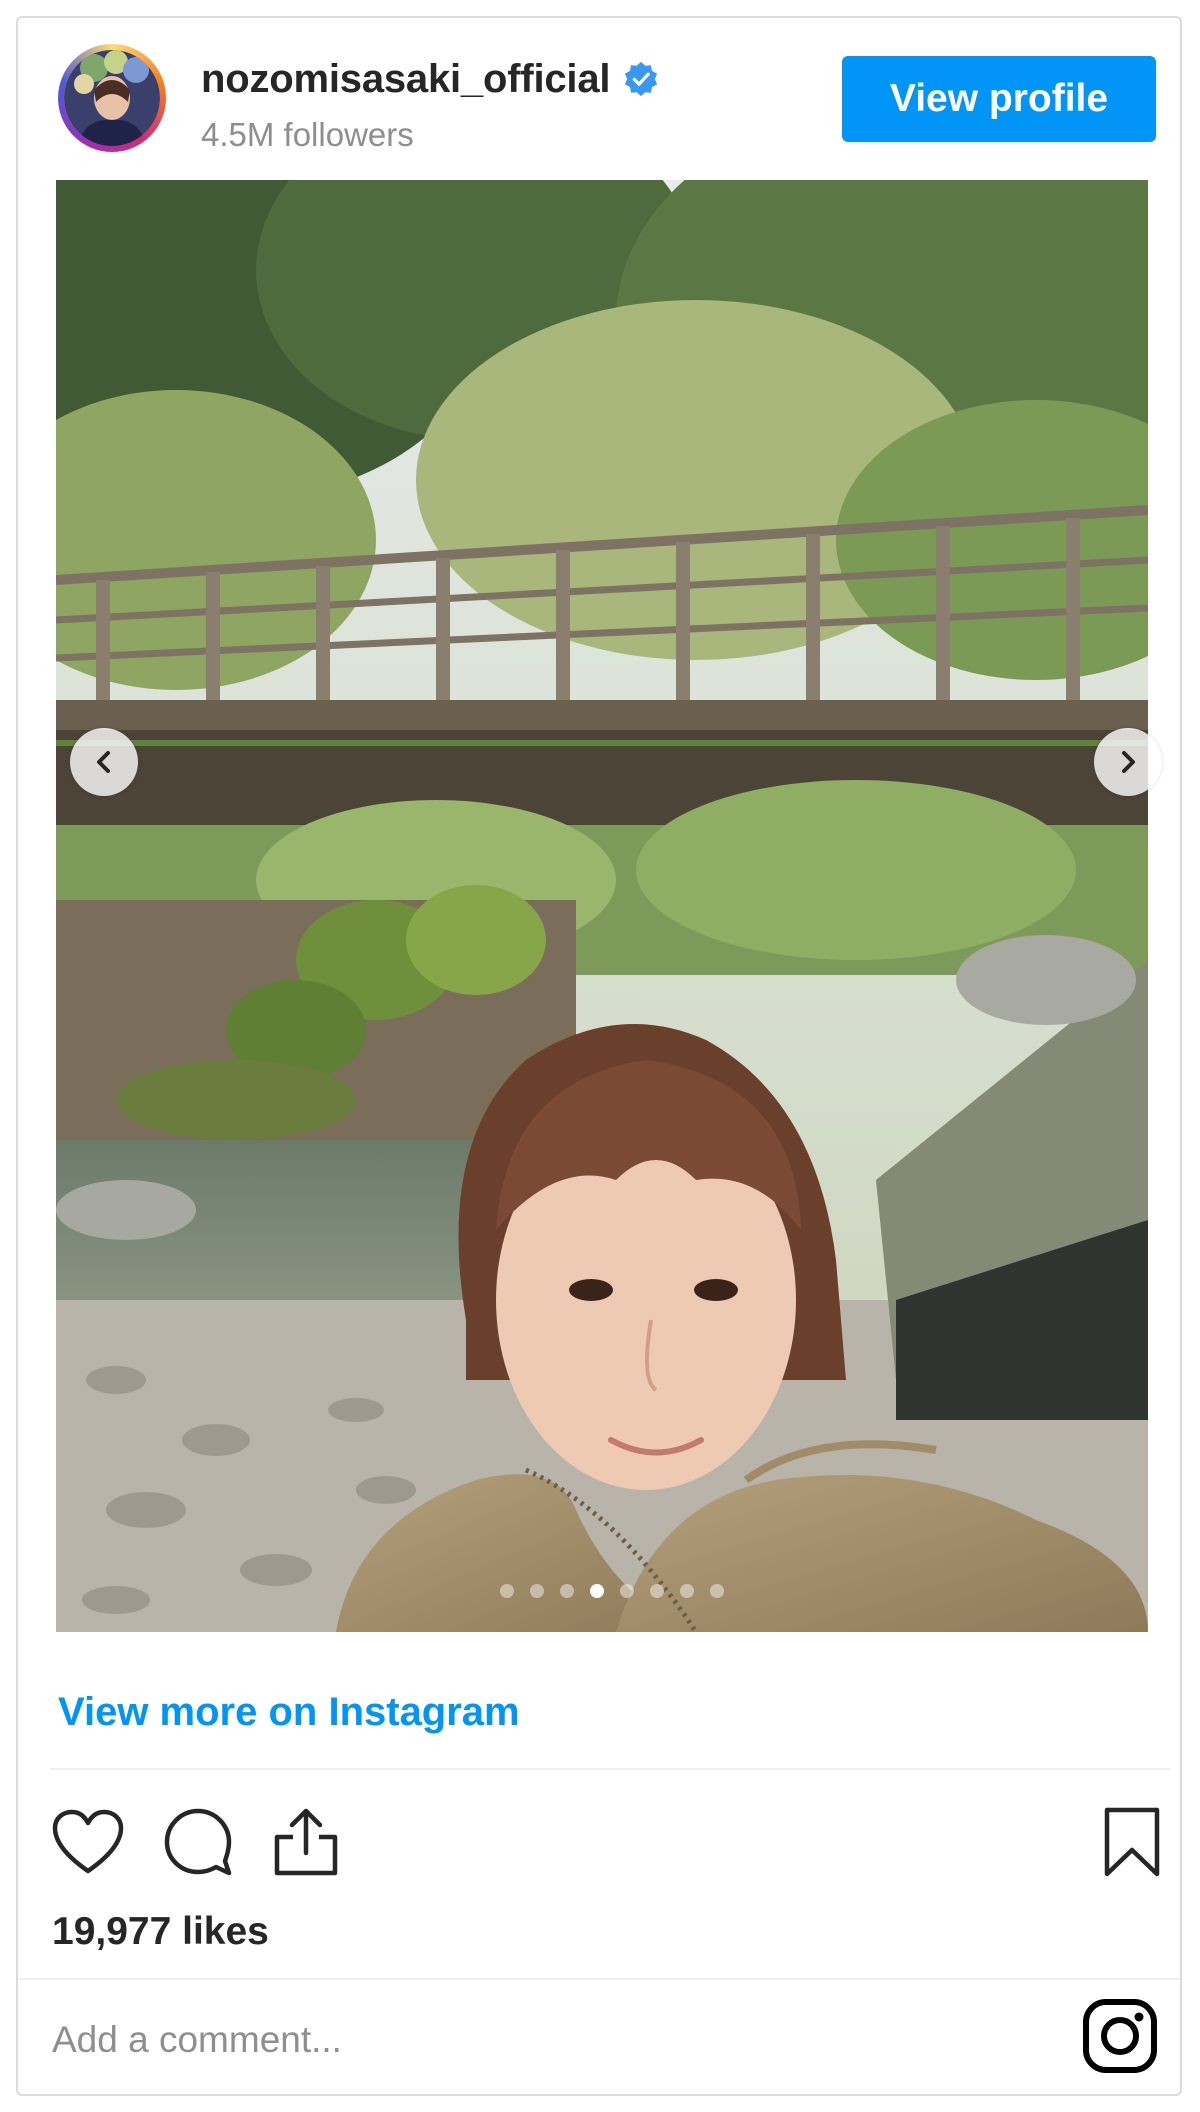  I want to click on comment-button, so click(198, 1842).